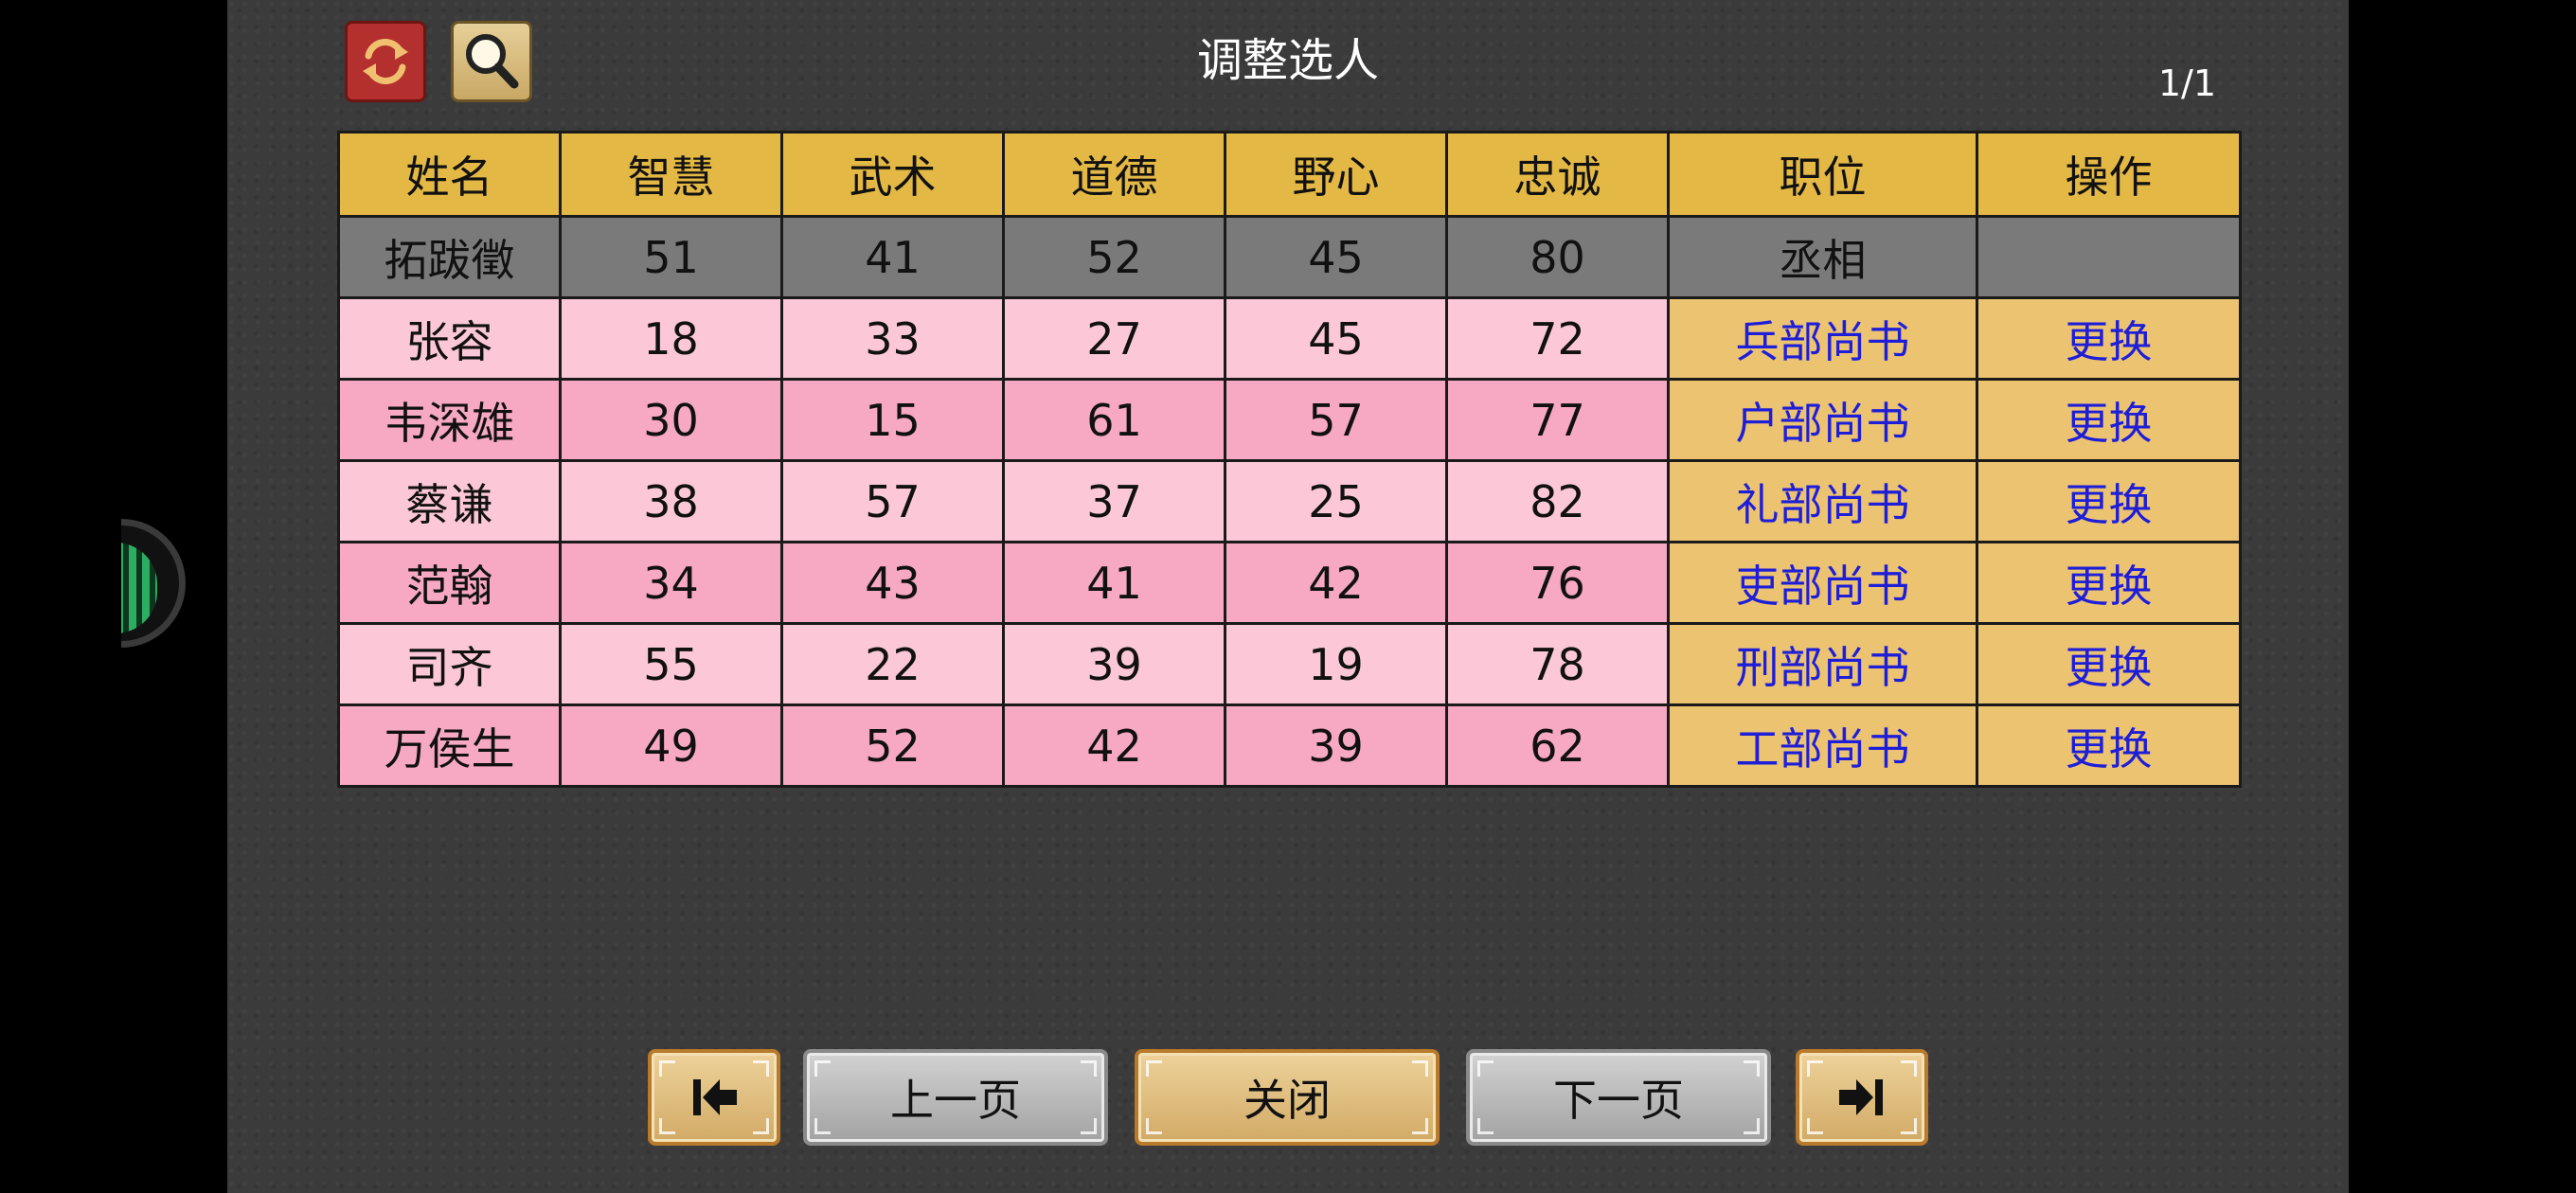  Describe the element at coordinates (449, 257) in the screenshot. I see `cell-name: 拓跋徵` at that location.